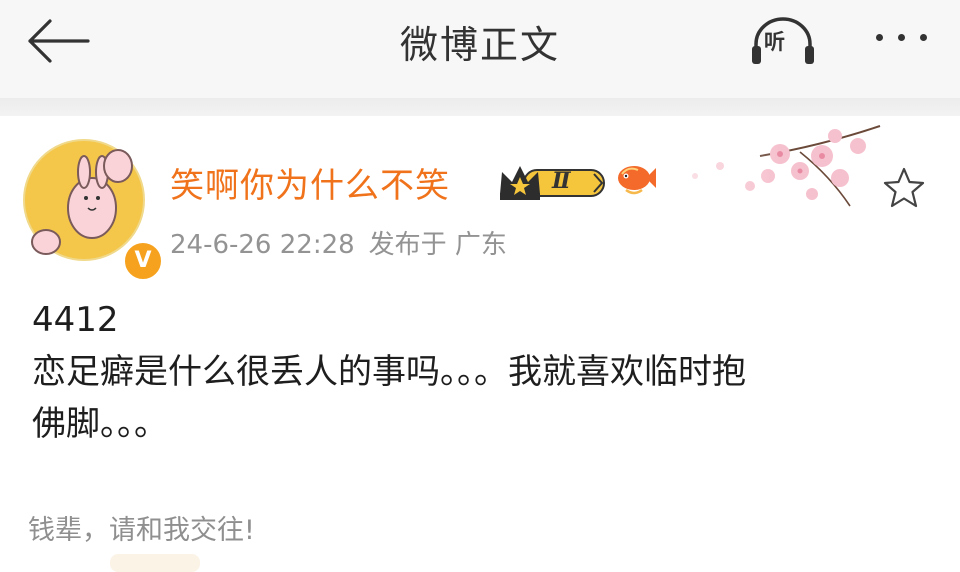 This screenshot has height=572, width=960. What do you see at coordinates (141, 530) in the screenshot?
I see `image-caption: 钱辈，请和我交往!` at bounding box center [141, 530].